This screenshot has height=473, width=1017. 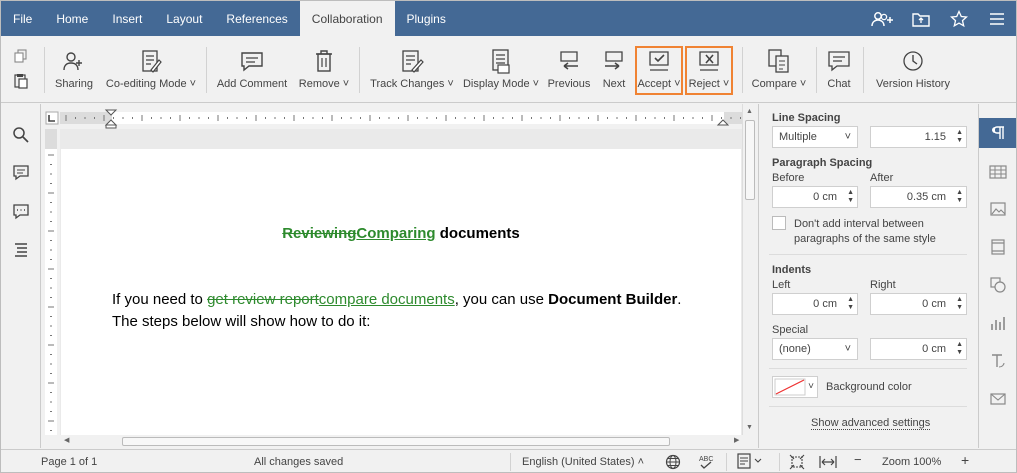 I want to click on table-settings-tab, so click(x=997, y=172).